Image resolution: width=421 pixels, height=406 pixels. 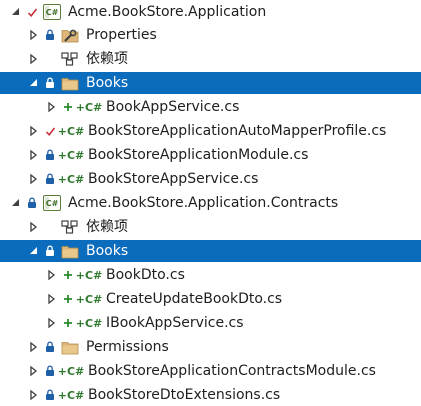 What do you see at coordinates (127, 347) in the screenshot?
I see `tree-row-label: Permissions` at bounding box center [127, 347].